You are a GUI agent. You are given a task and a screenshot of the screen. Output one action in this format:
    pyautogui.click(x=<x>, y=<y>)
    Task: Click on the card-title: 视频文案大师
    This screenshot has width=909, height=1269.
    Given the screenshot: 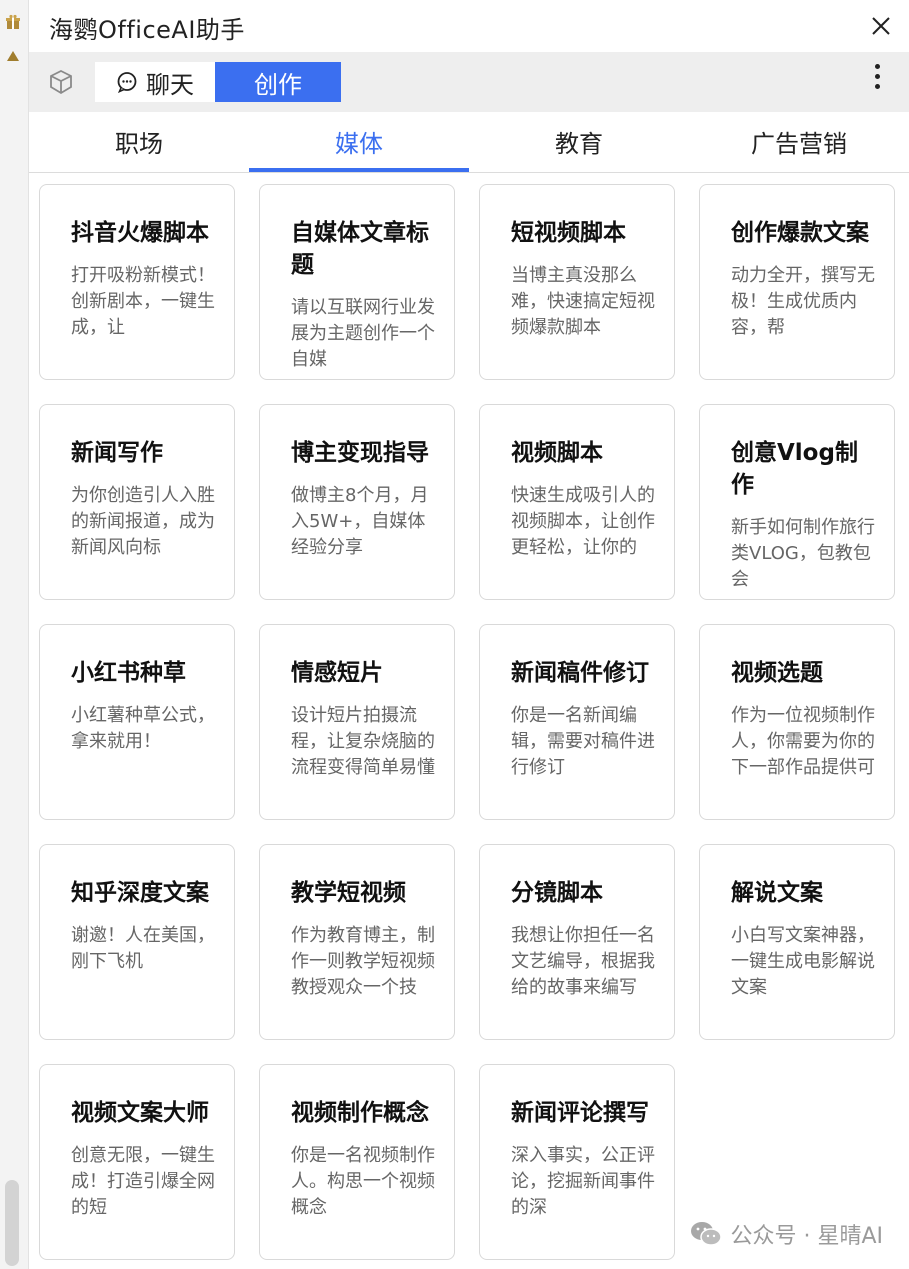 What is the action you would take?
    pyautogui.click(x=140, y=1113)
    